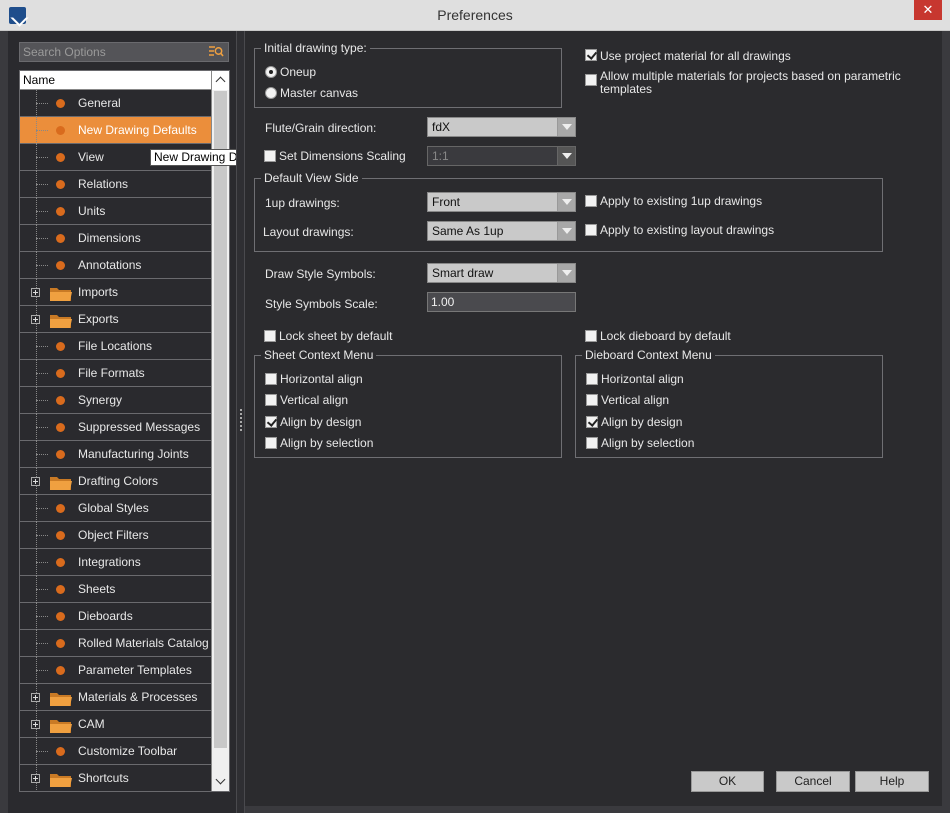 The height and width of the screenshot is (813, 950). I want to click on apply-existing-1up-checkbox, so click(591, 201).